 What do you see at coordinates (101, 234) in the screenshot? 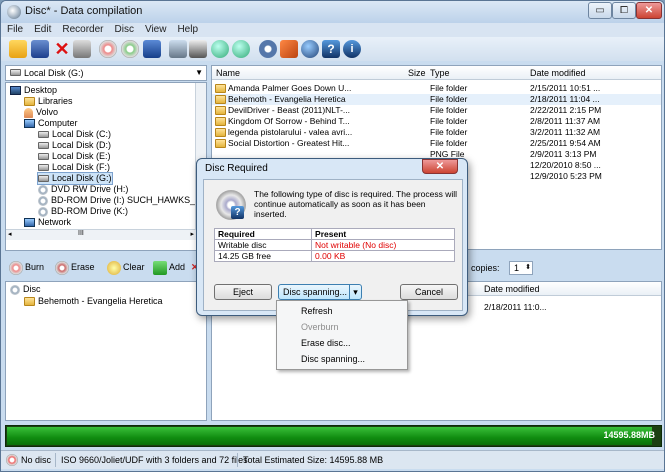
I see `tree-horizontal-scrollbar: ◂ III ▸` at bounding box center [101, 234].